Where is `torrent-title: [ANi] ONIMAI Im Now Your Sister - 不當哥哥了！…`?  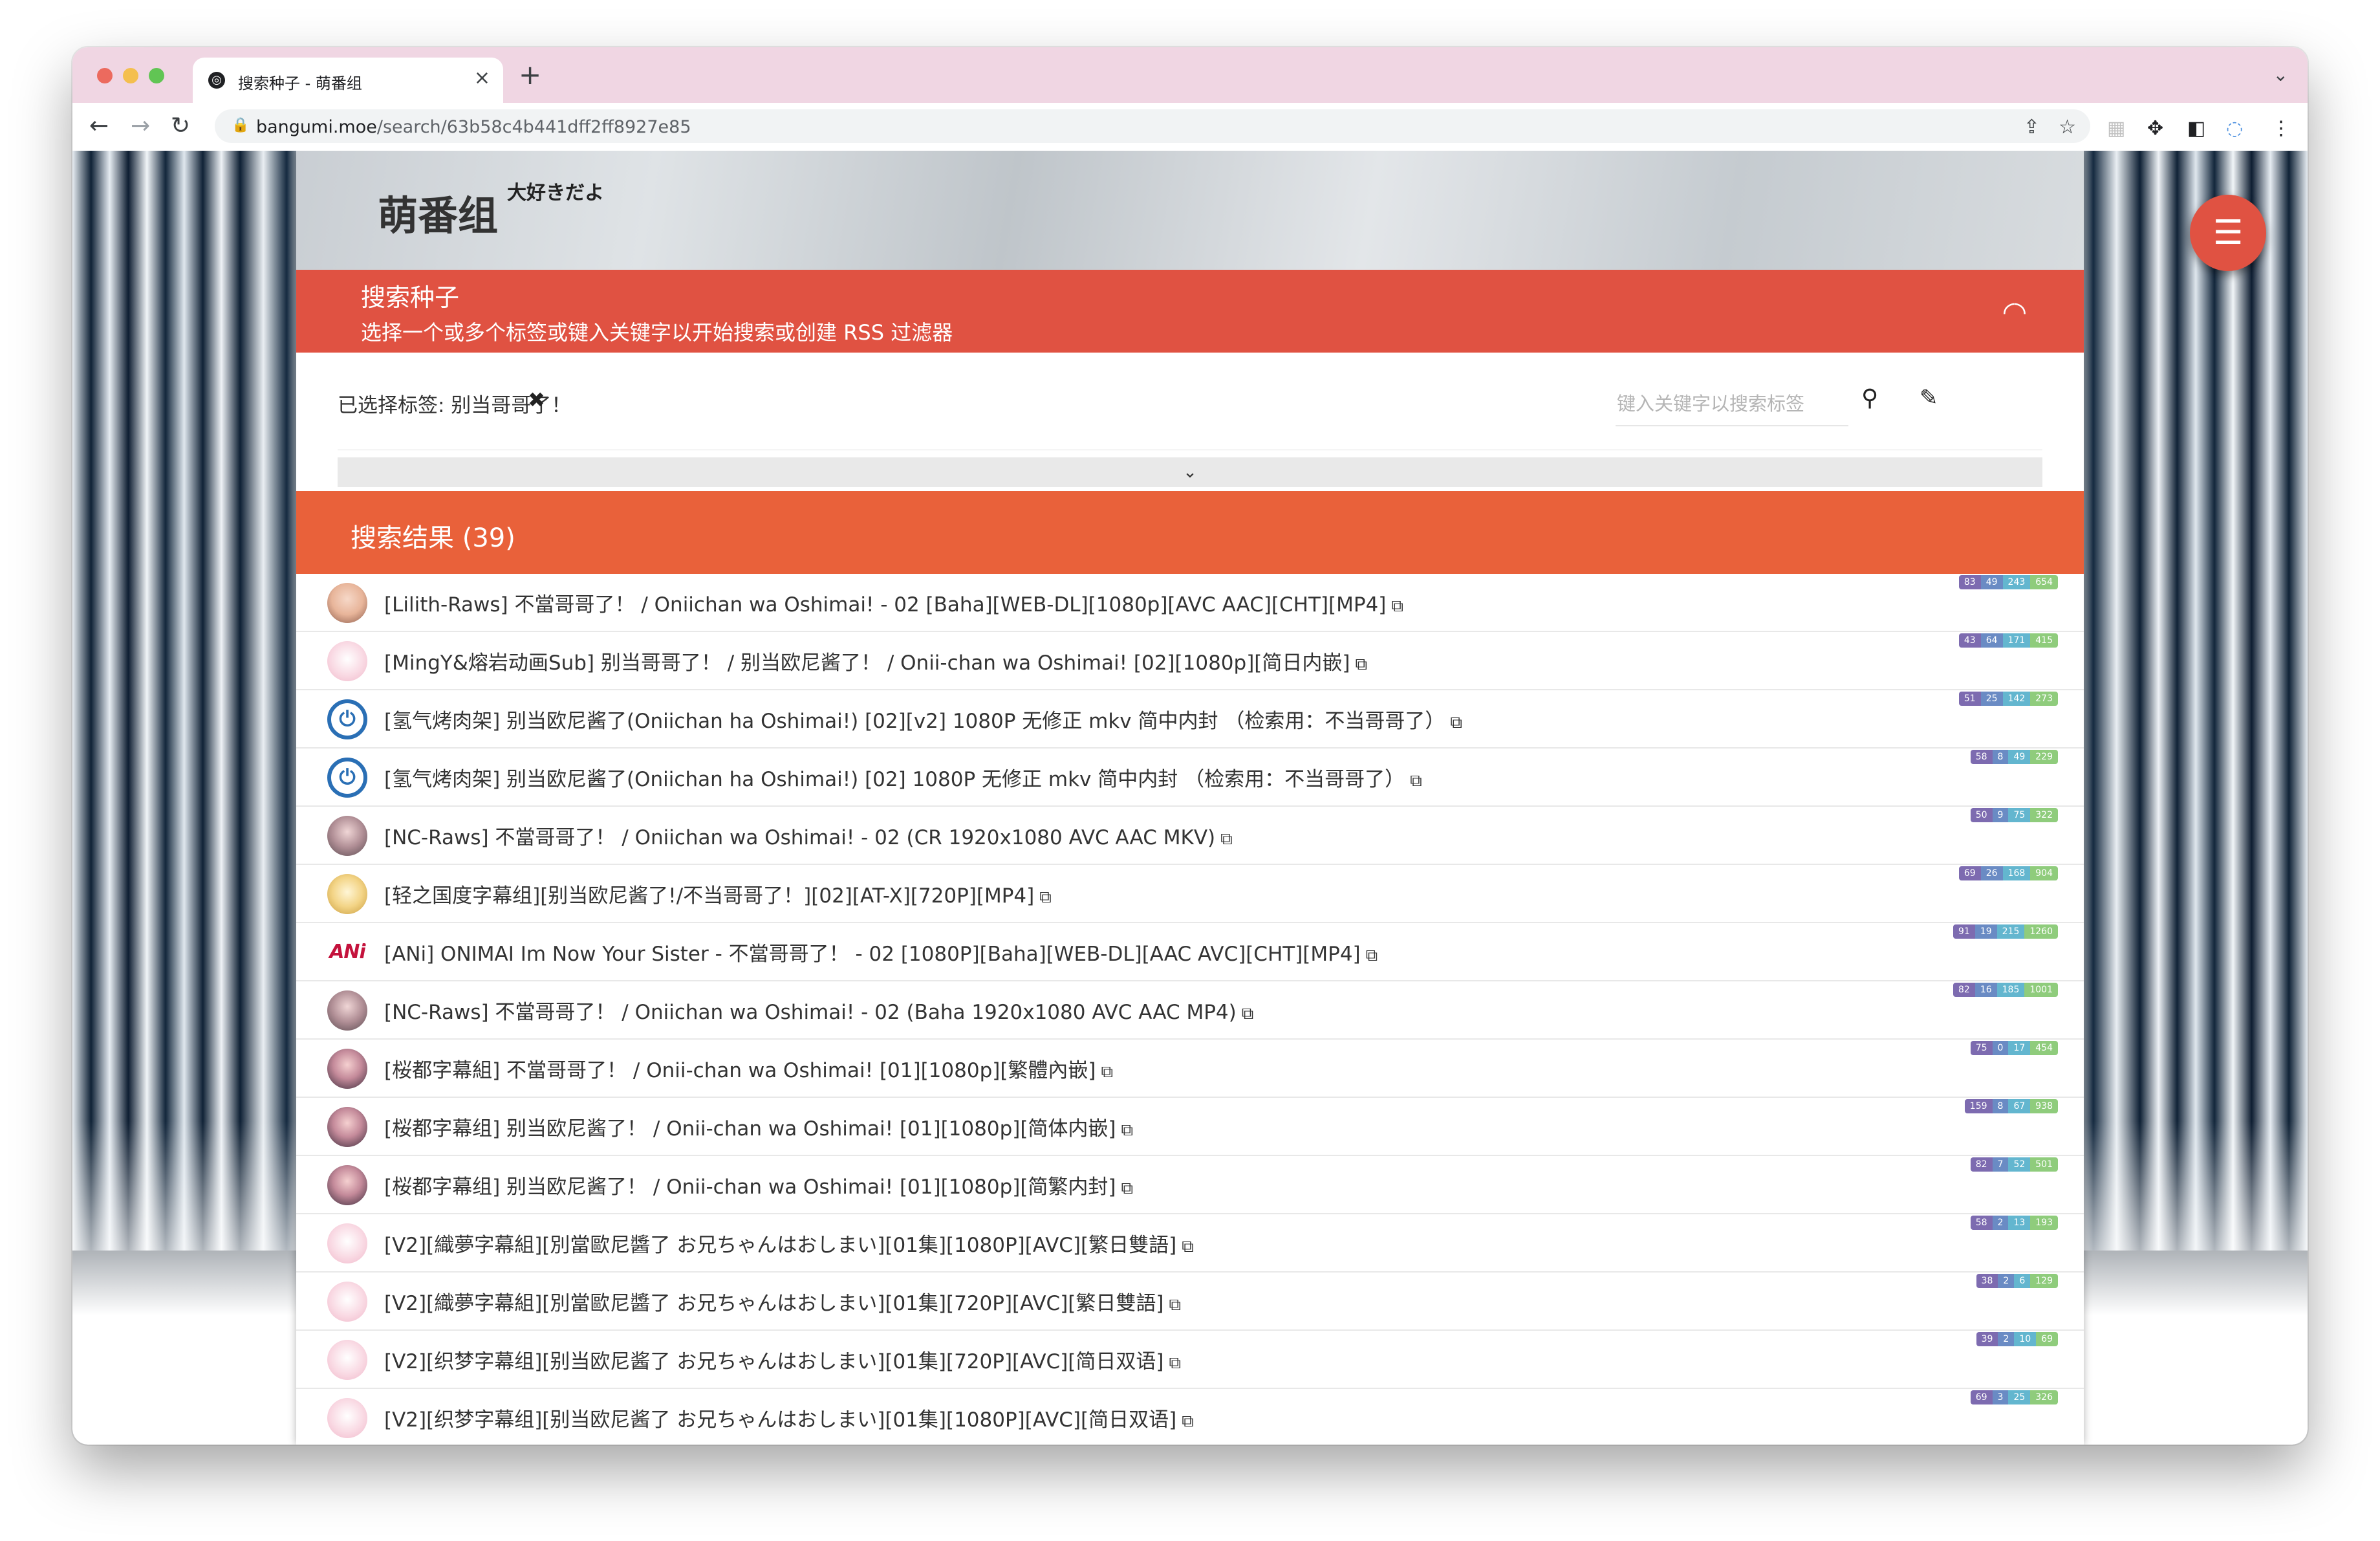 torrent-title: [ANi] ONIMAI Im Now Your Sister - 不當哥哥了！… is located at coordinates (881, 952).